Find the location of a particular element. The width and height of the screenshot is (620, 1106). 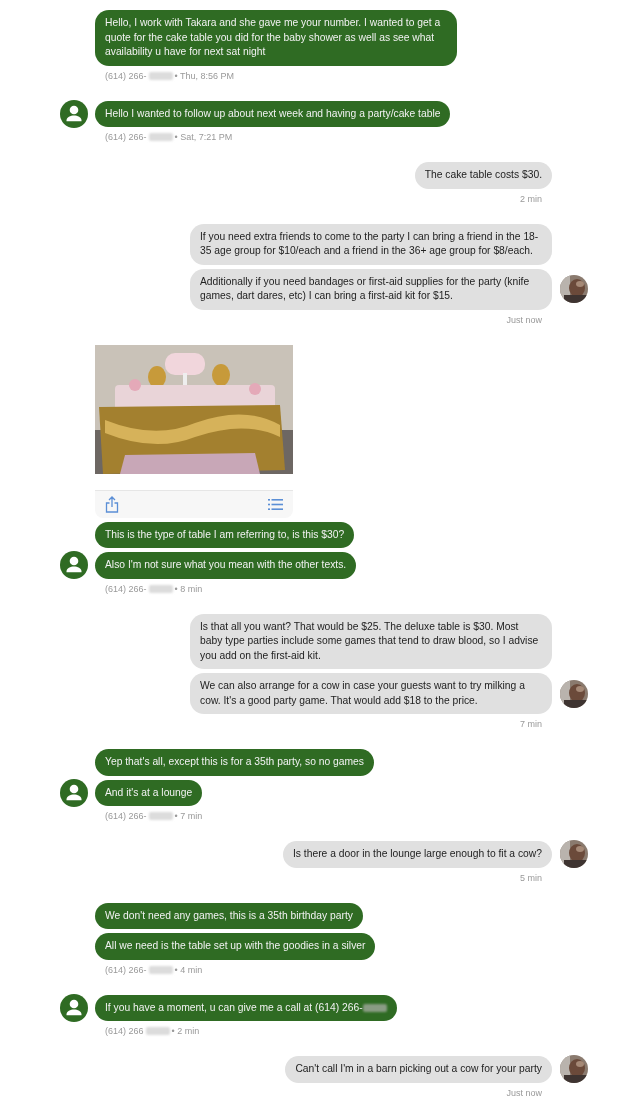

message-time: 5 min is located at coordinates (531, 877).